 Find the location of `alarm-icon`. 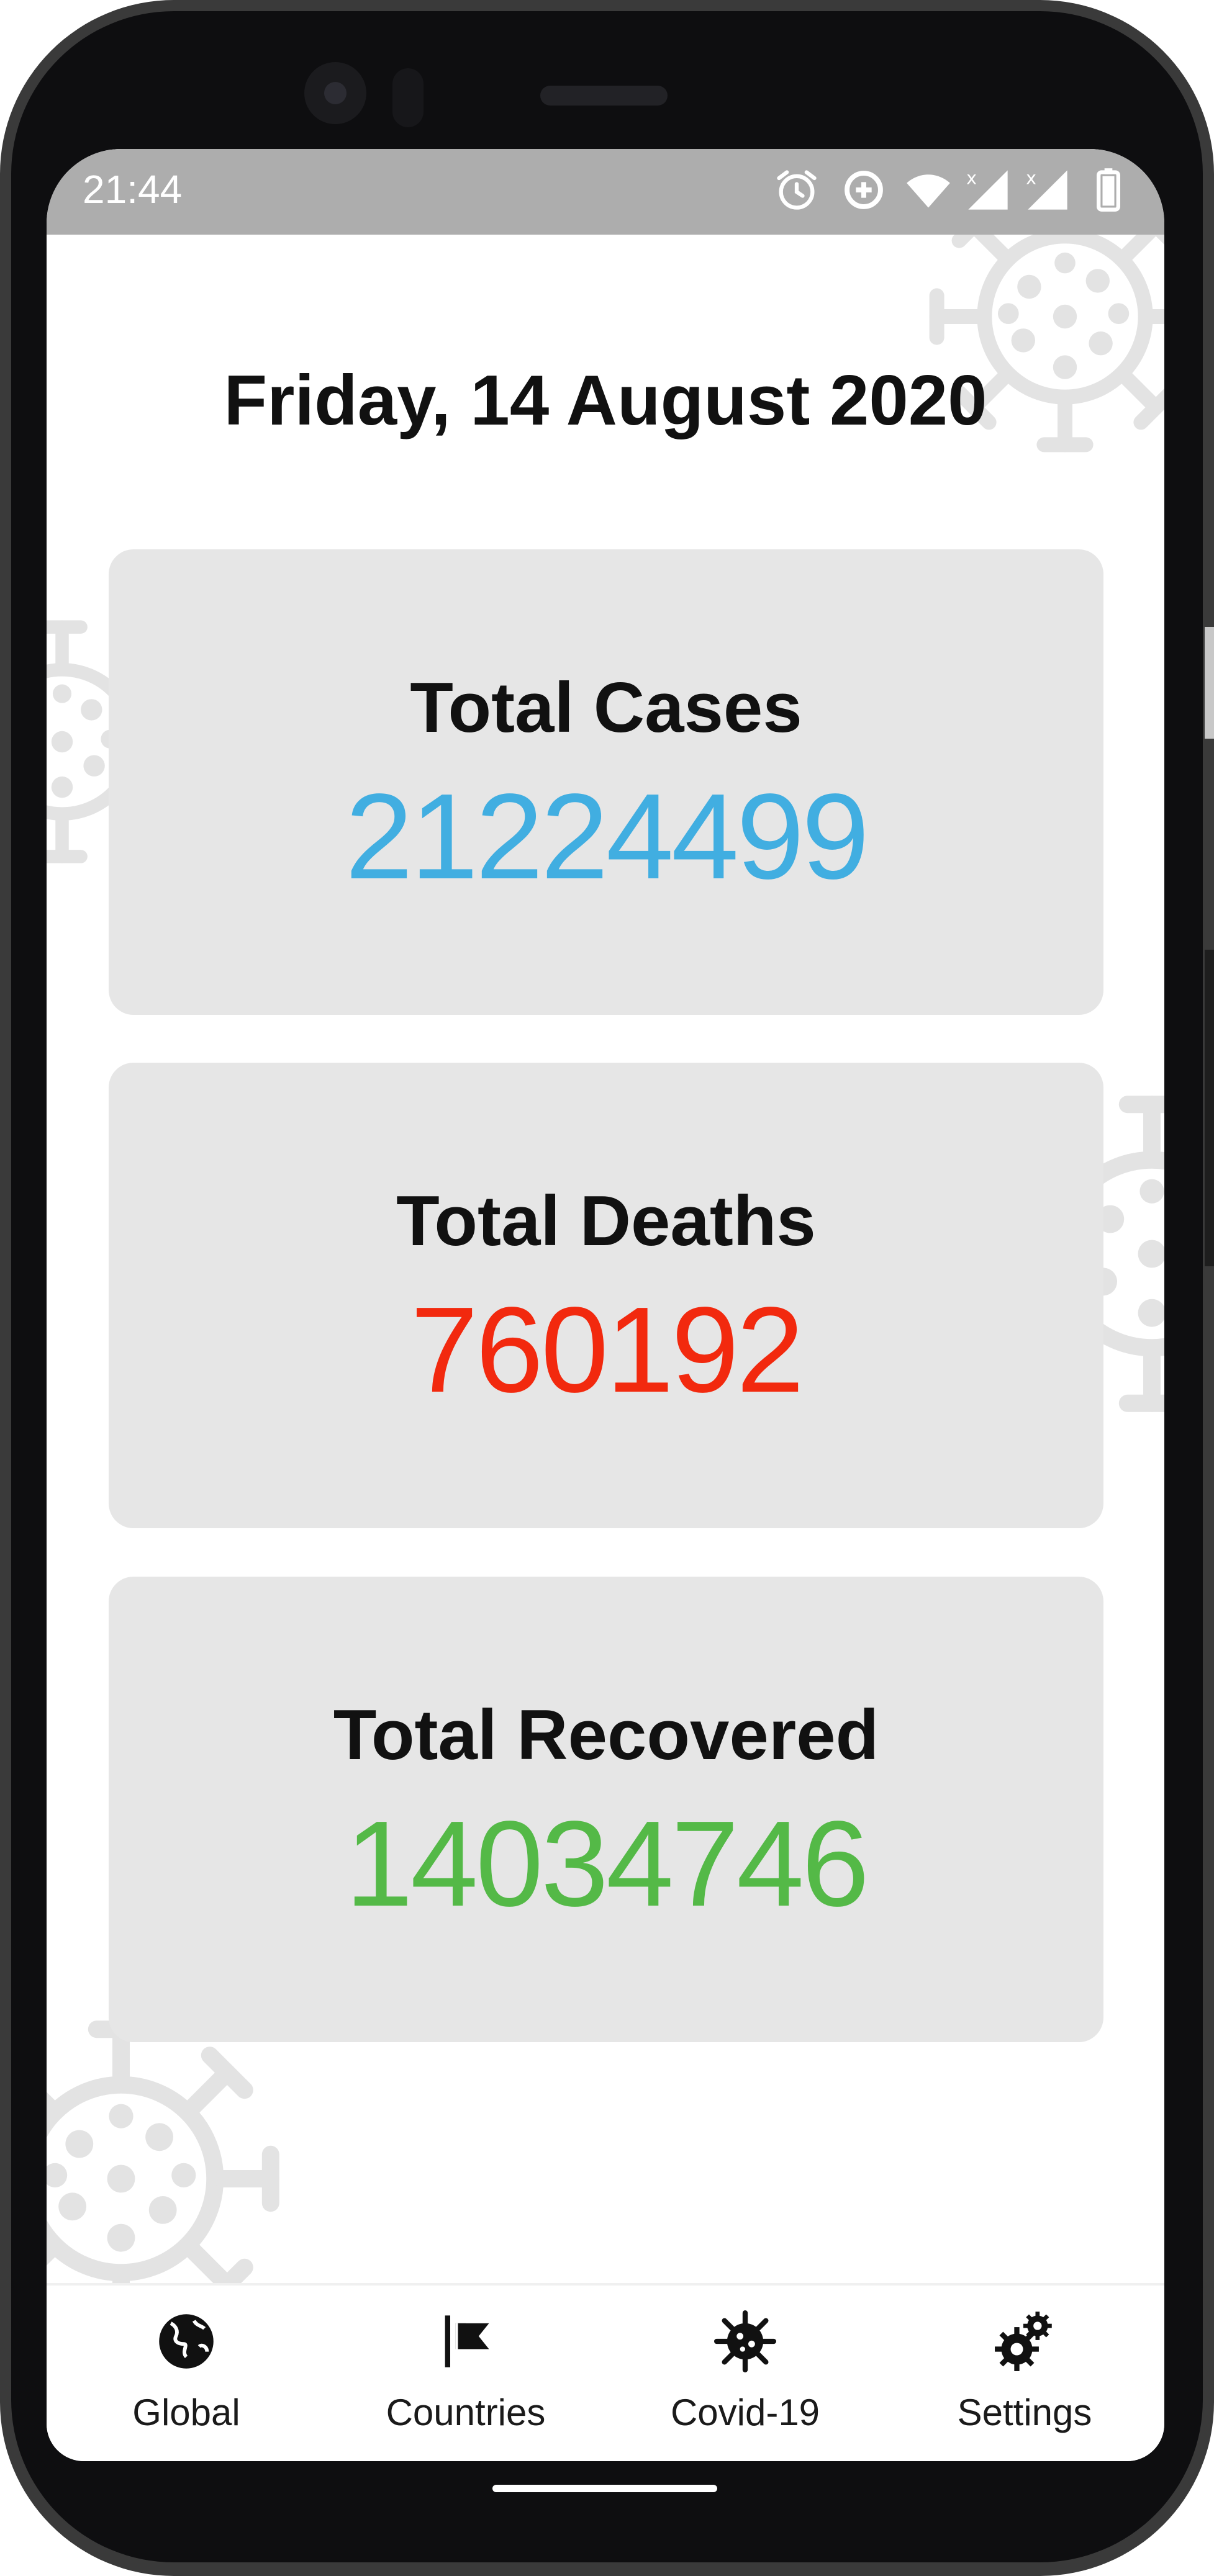

alarm-icon is located at coordinates (797, 190).